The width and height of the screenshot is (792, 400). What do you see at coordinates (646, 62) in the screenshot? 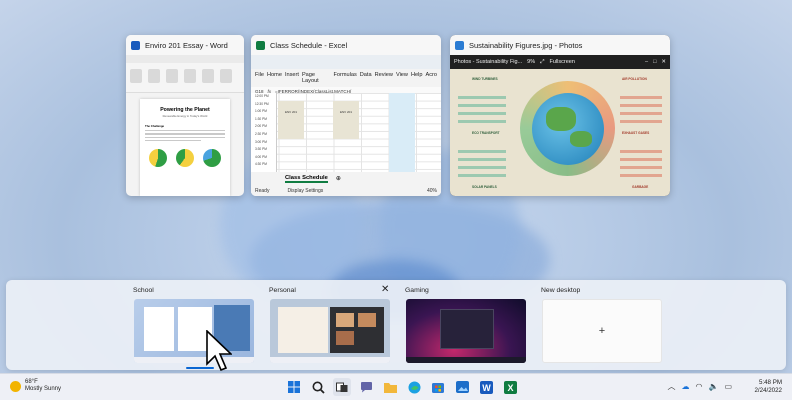
I see `minimize-icon: –` at bounding box center [646, 62].